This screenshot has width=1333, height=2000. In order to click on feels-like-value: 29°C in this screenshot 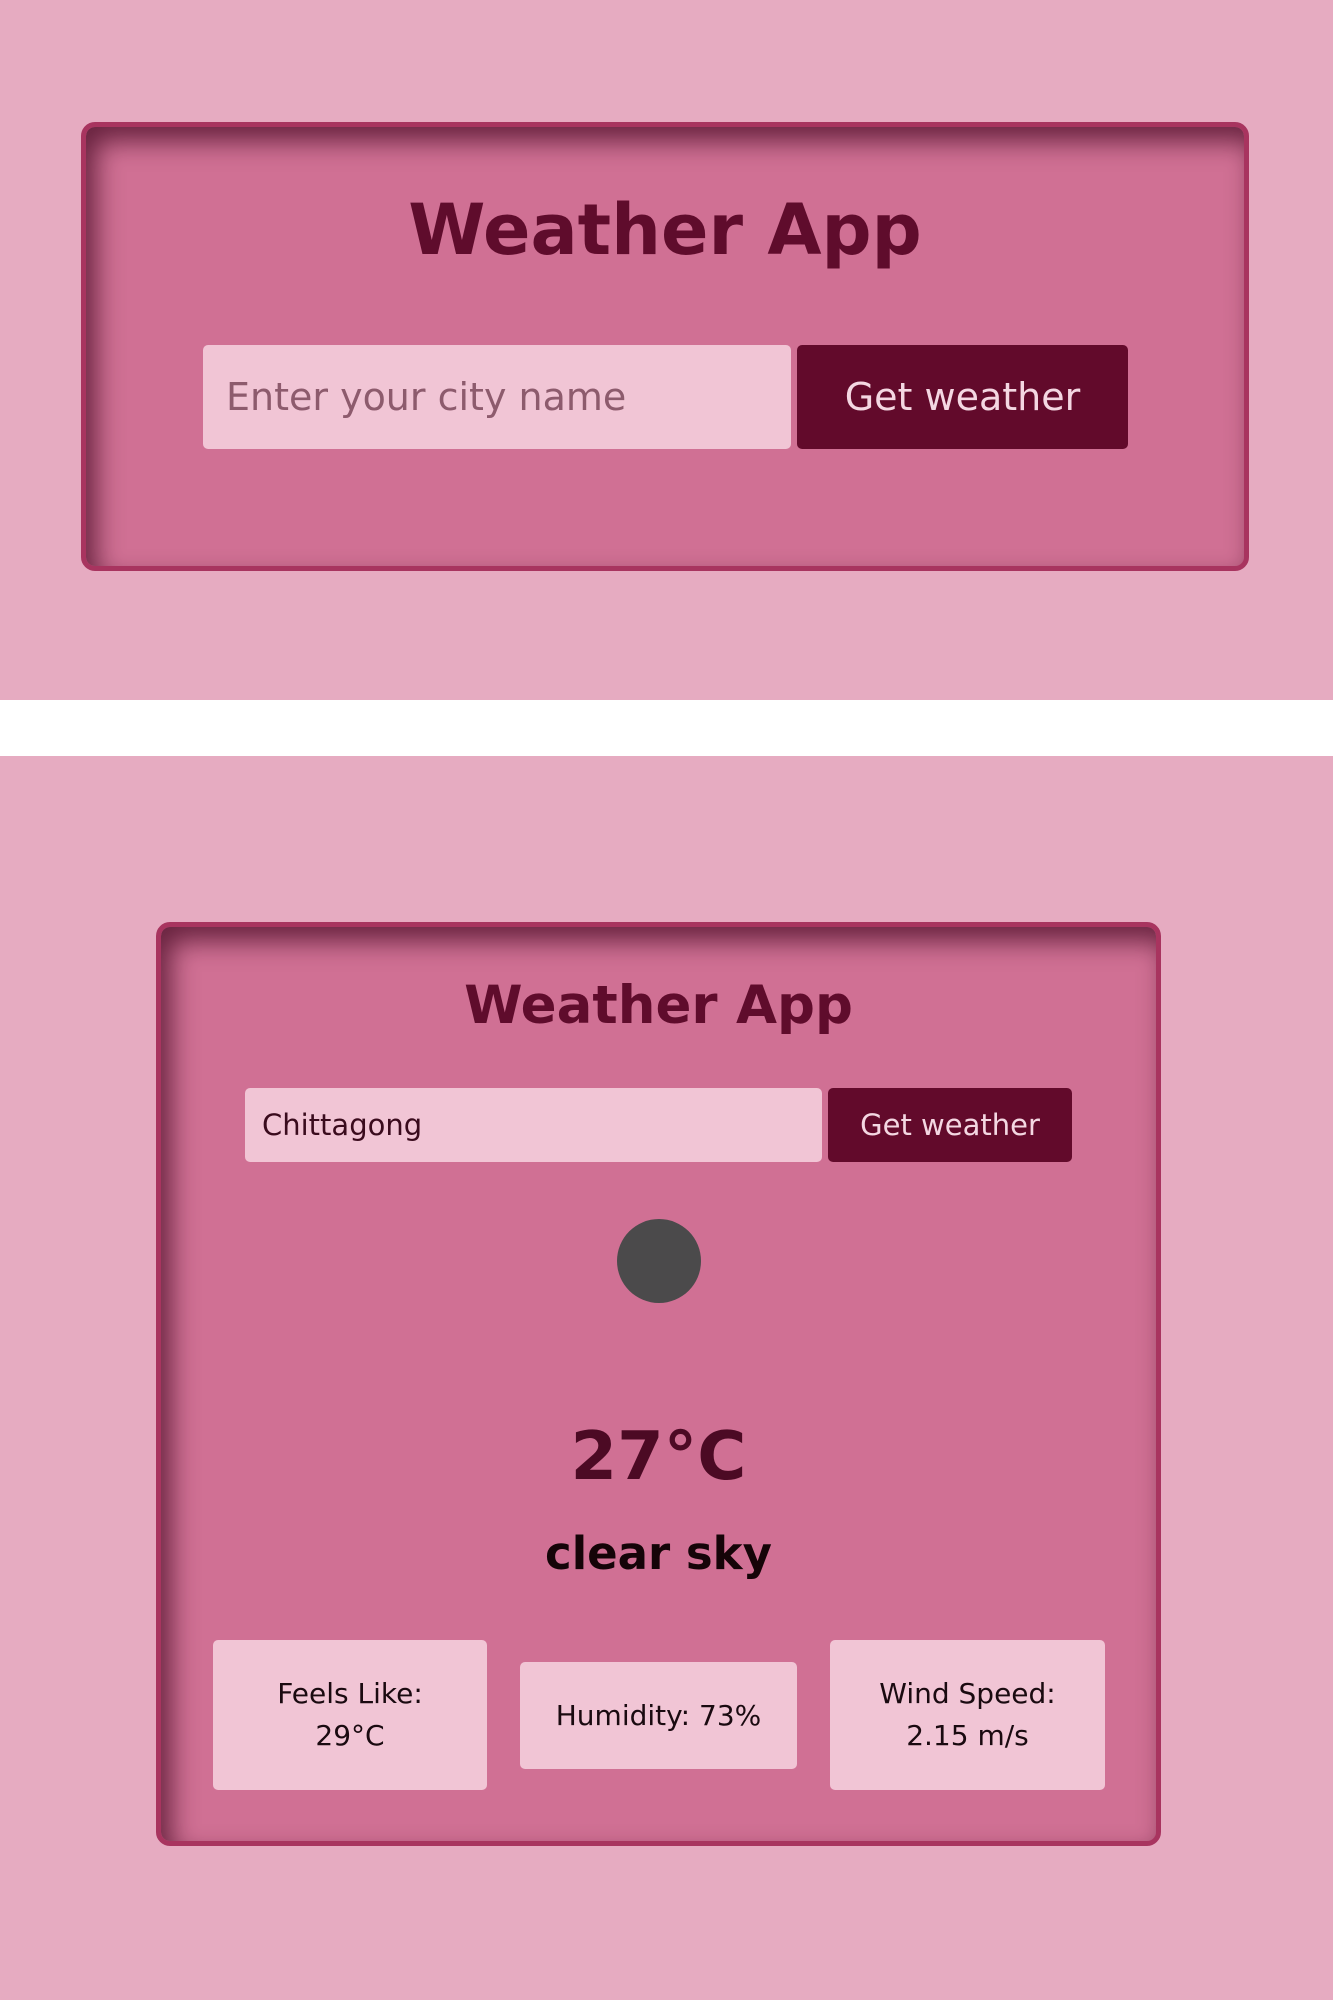, I will do `click(350, 1735)`.